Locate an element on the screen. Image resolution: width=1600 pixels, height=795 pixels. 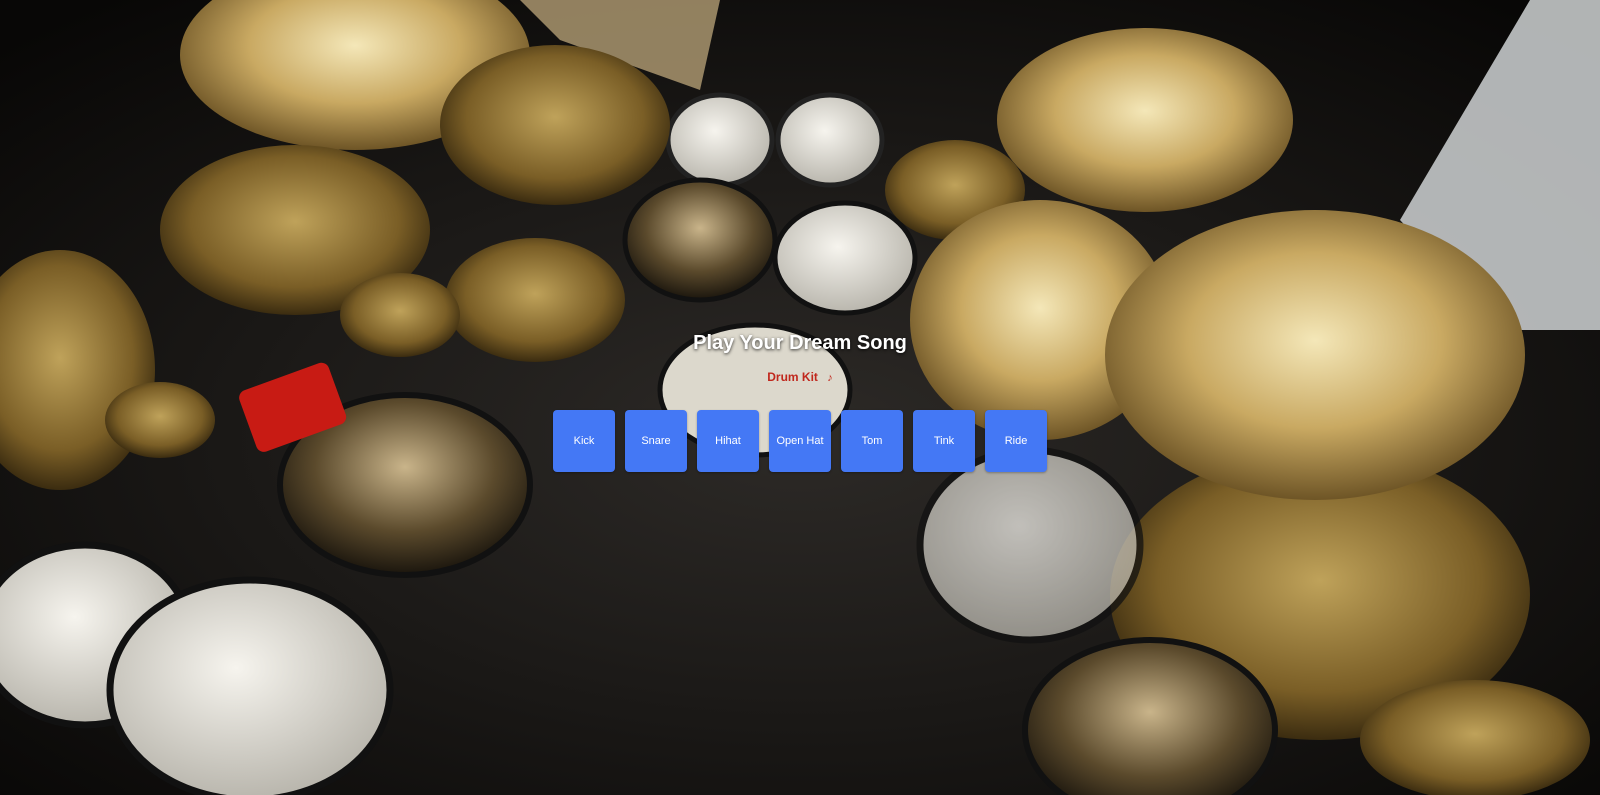
page-headline: Play Your Dream Song is located at coordinates (800, 343).